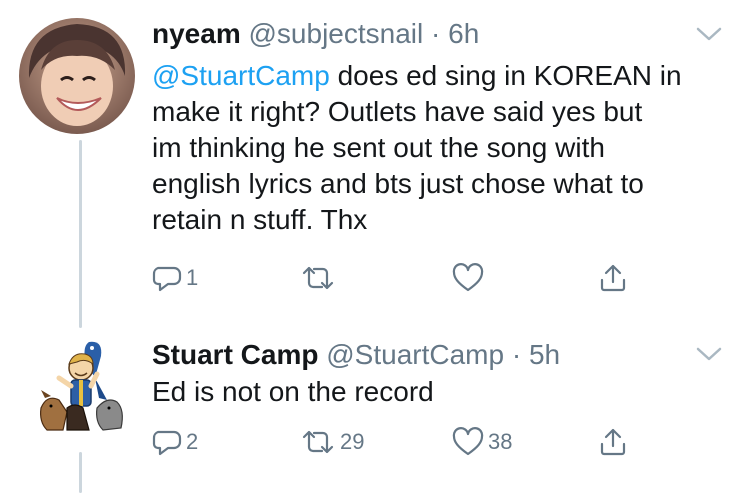 The image size is (749, 493). I want to click on tweet-actions: 1, so click(397, 278).